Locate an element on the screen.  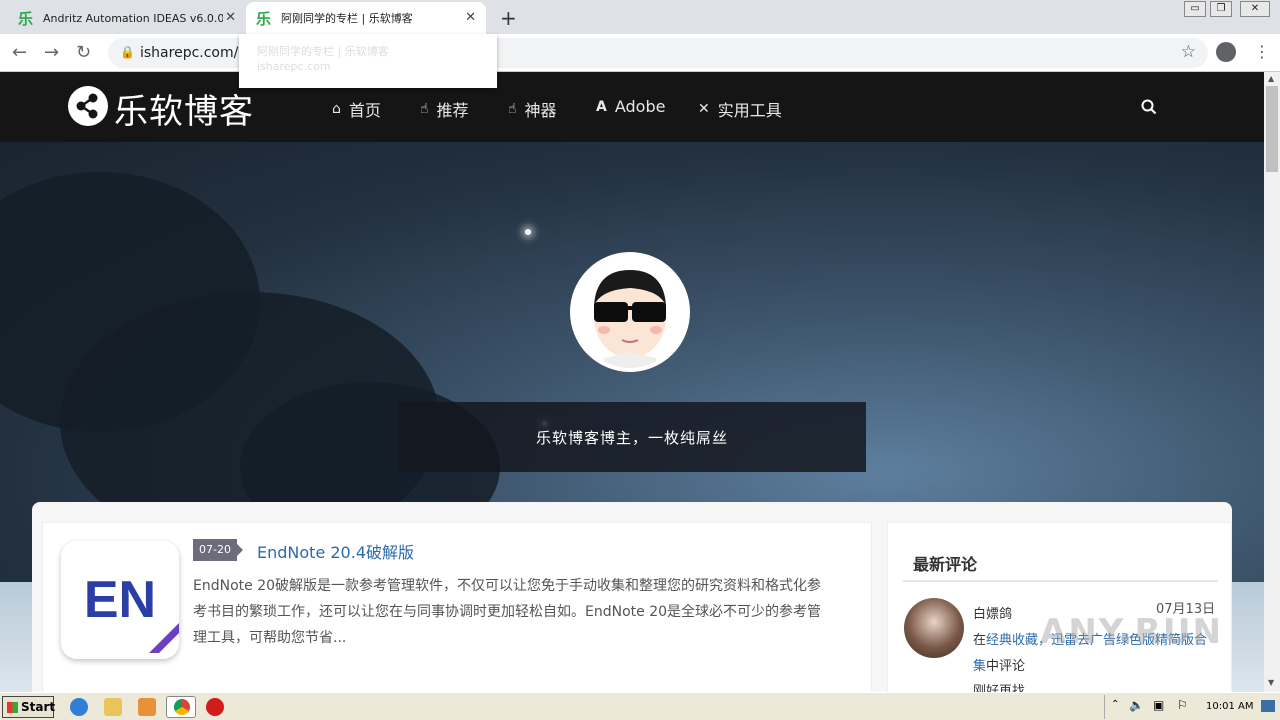
widget-divider is located at coordinates (1060, 581).